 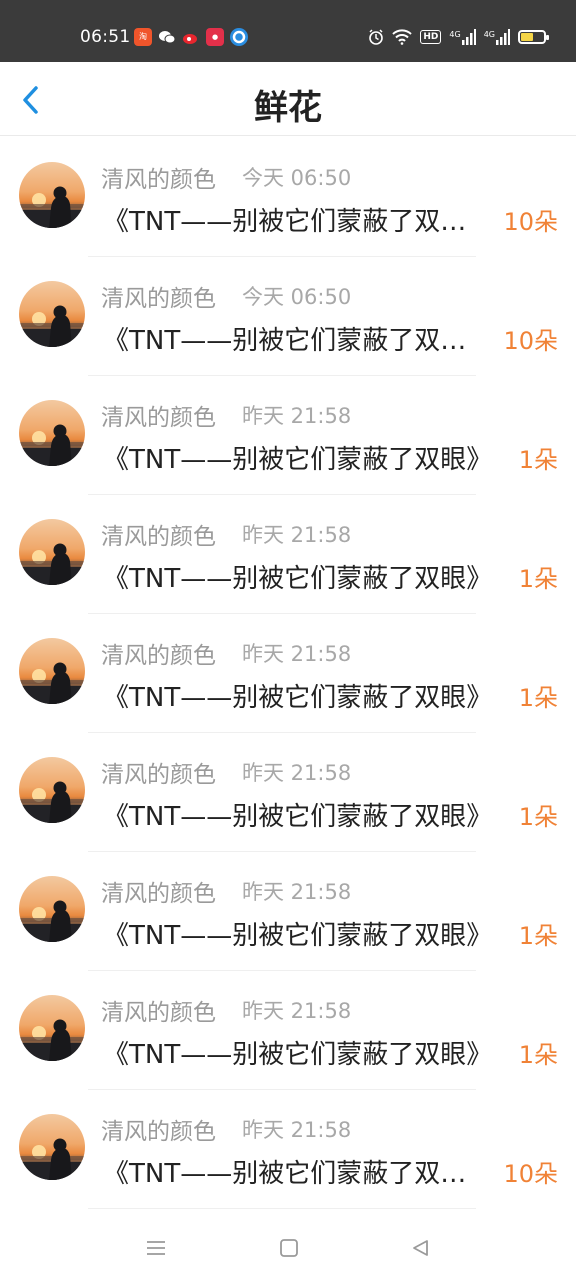 I want to click on home-button, so click(x=290, y=1248).